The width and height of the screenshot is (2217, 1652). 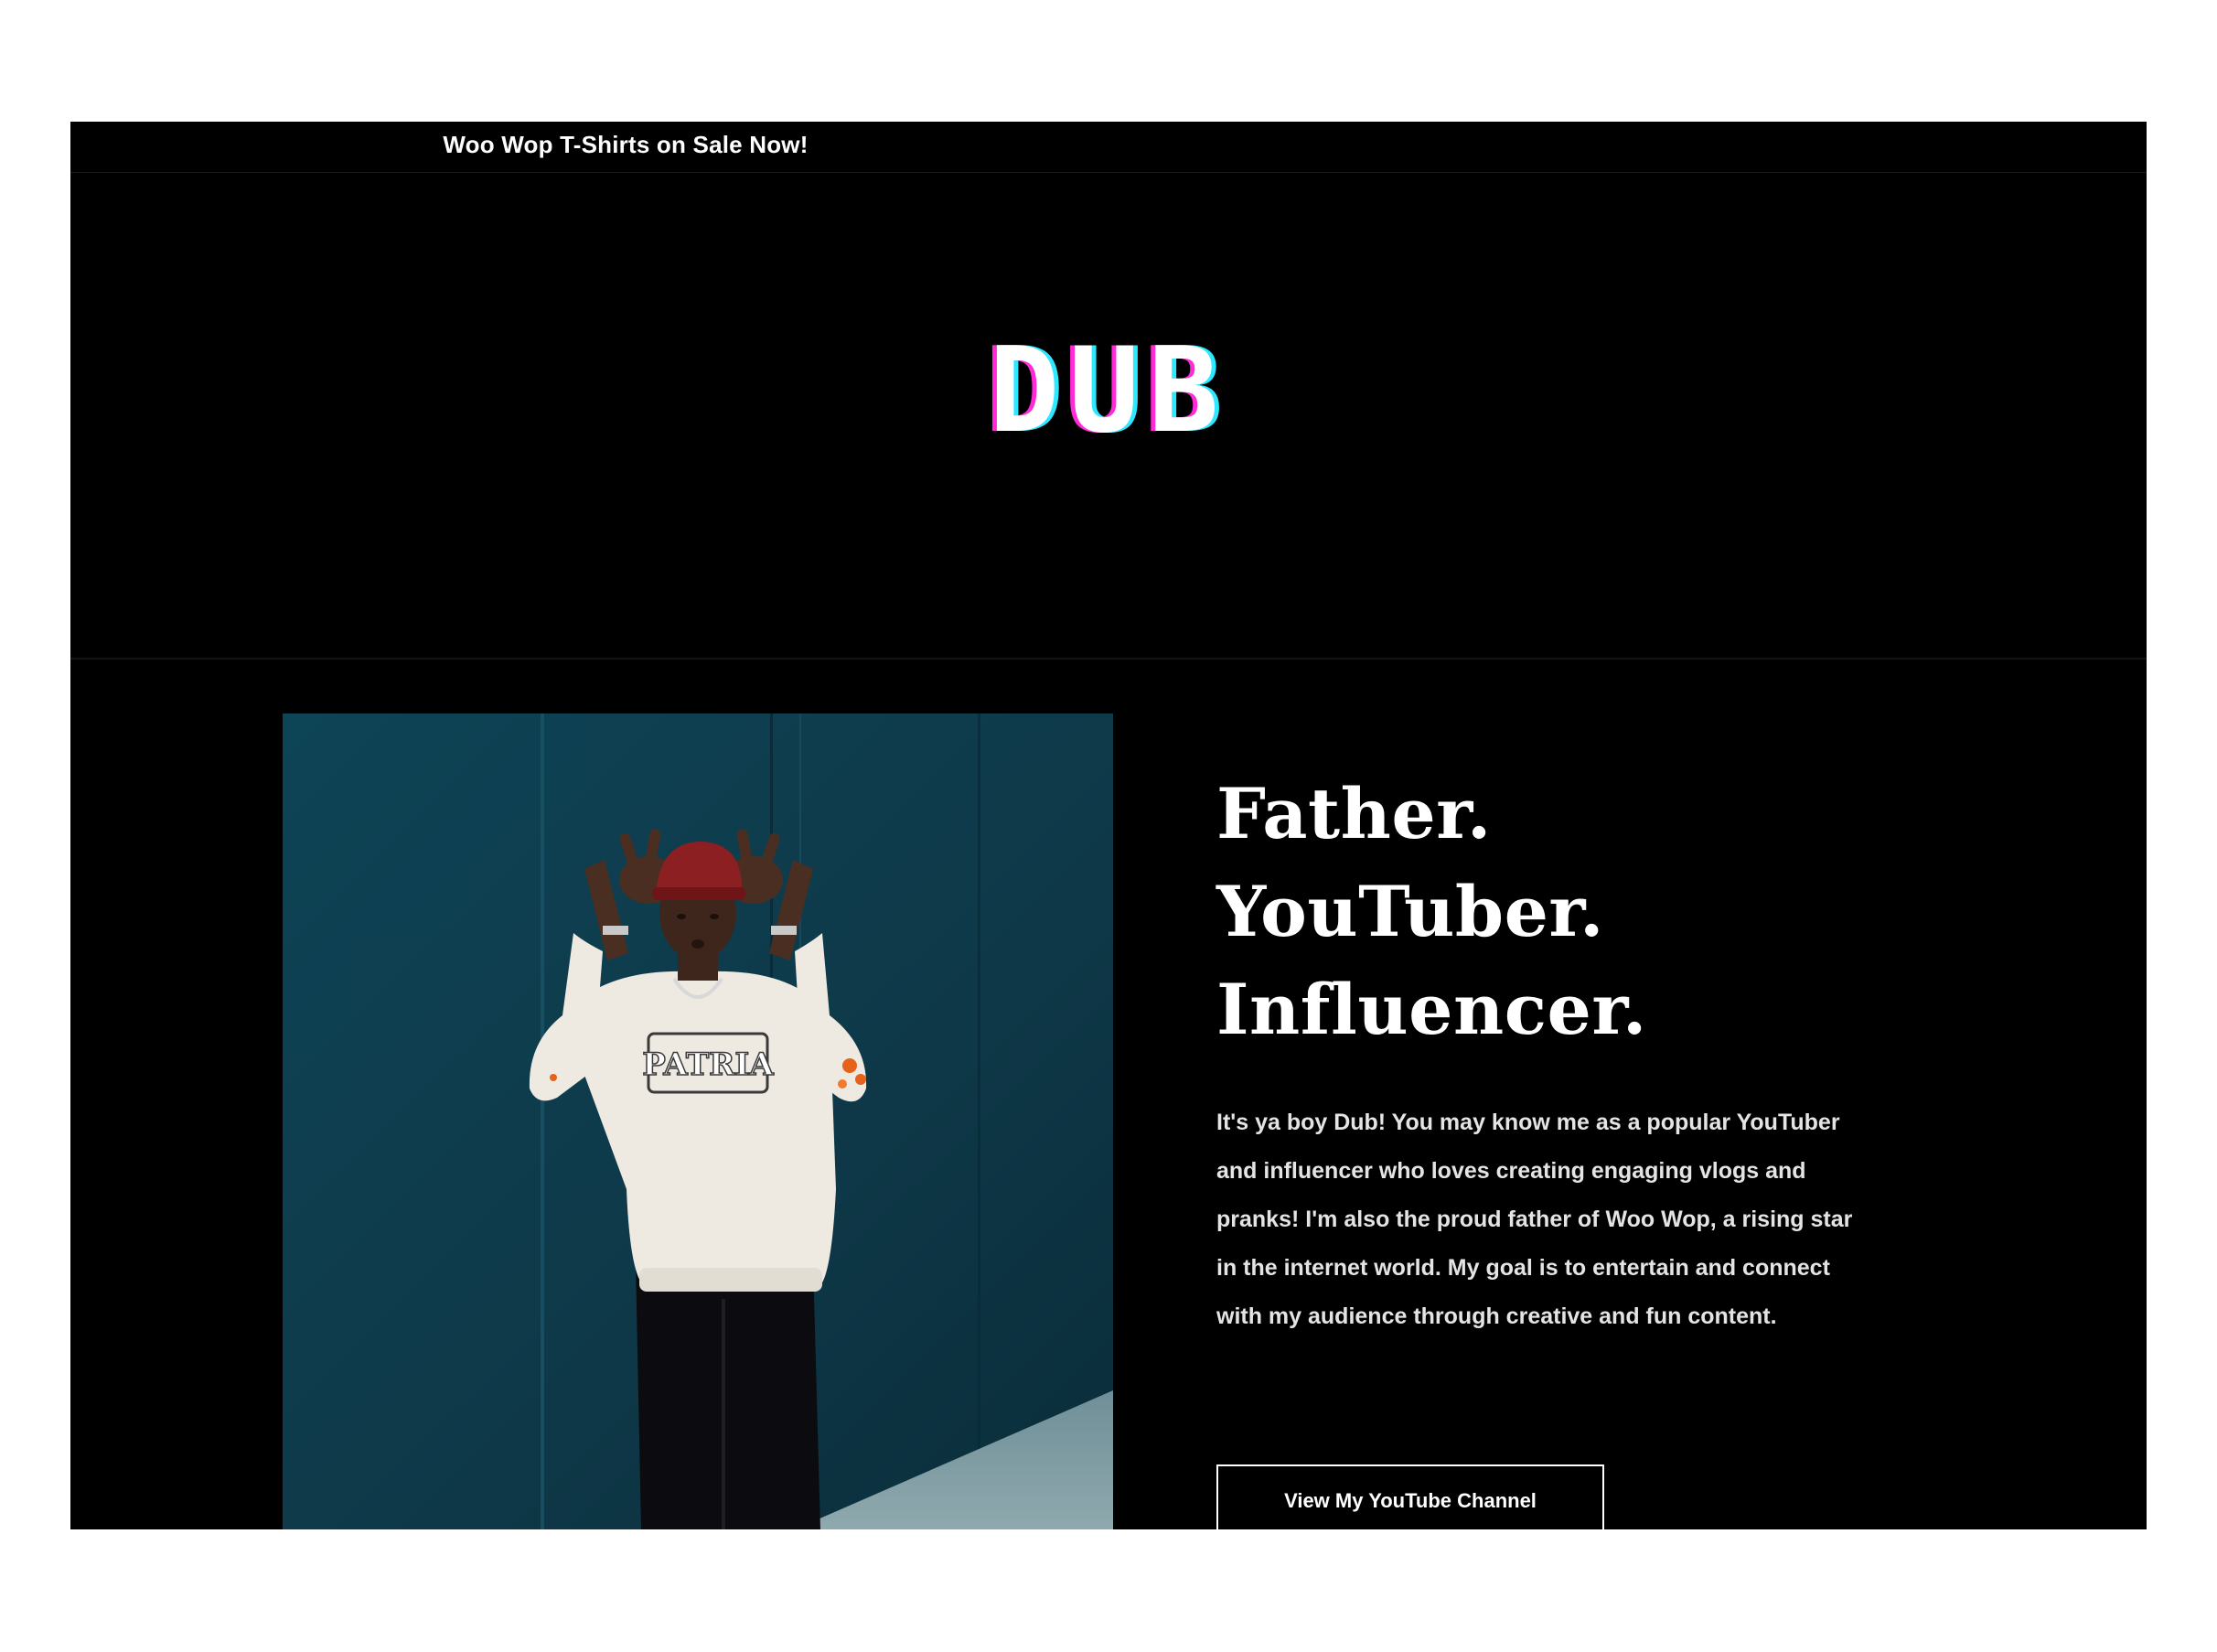 What do you see at coordinates (1410, 911) in the screenshot?
I see `headline-line-youtuber: YouTuber.` at bounding box center [1410, 911].